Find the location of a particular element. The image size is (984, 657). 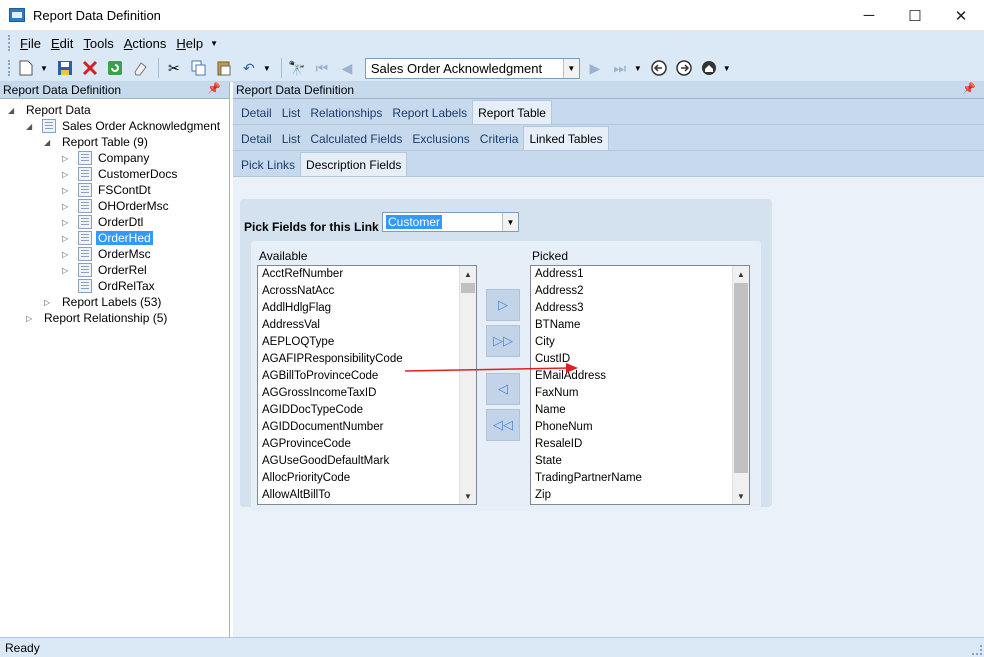

list-item: AddlHdlgFlag is located at coordinates (367, 308).